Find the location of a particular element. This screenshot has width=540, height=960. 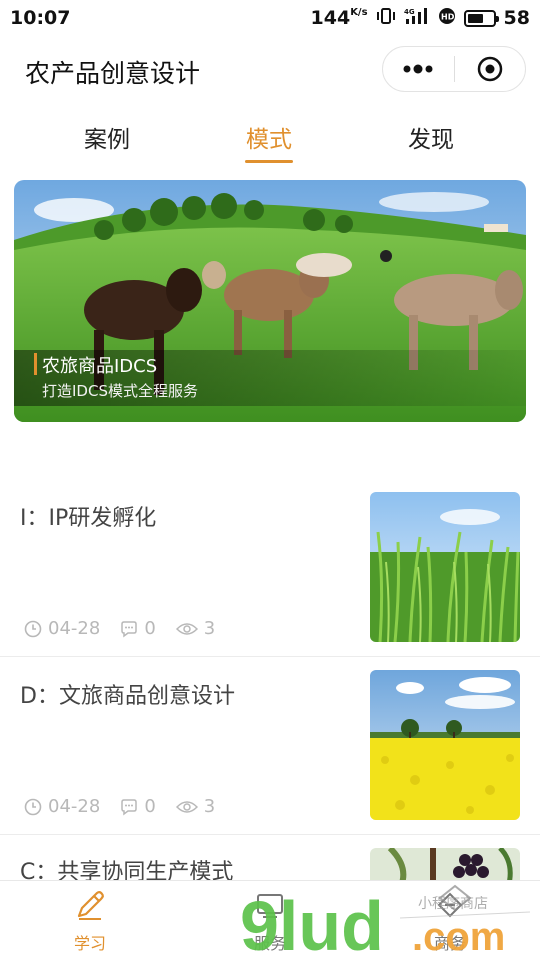

caption-accent-bar is located at coordinates (35, 364).